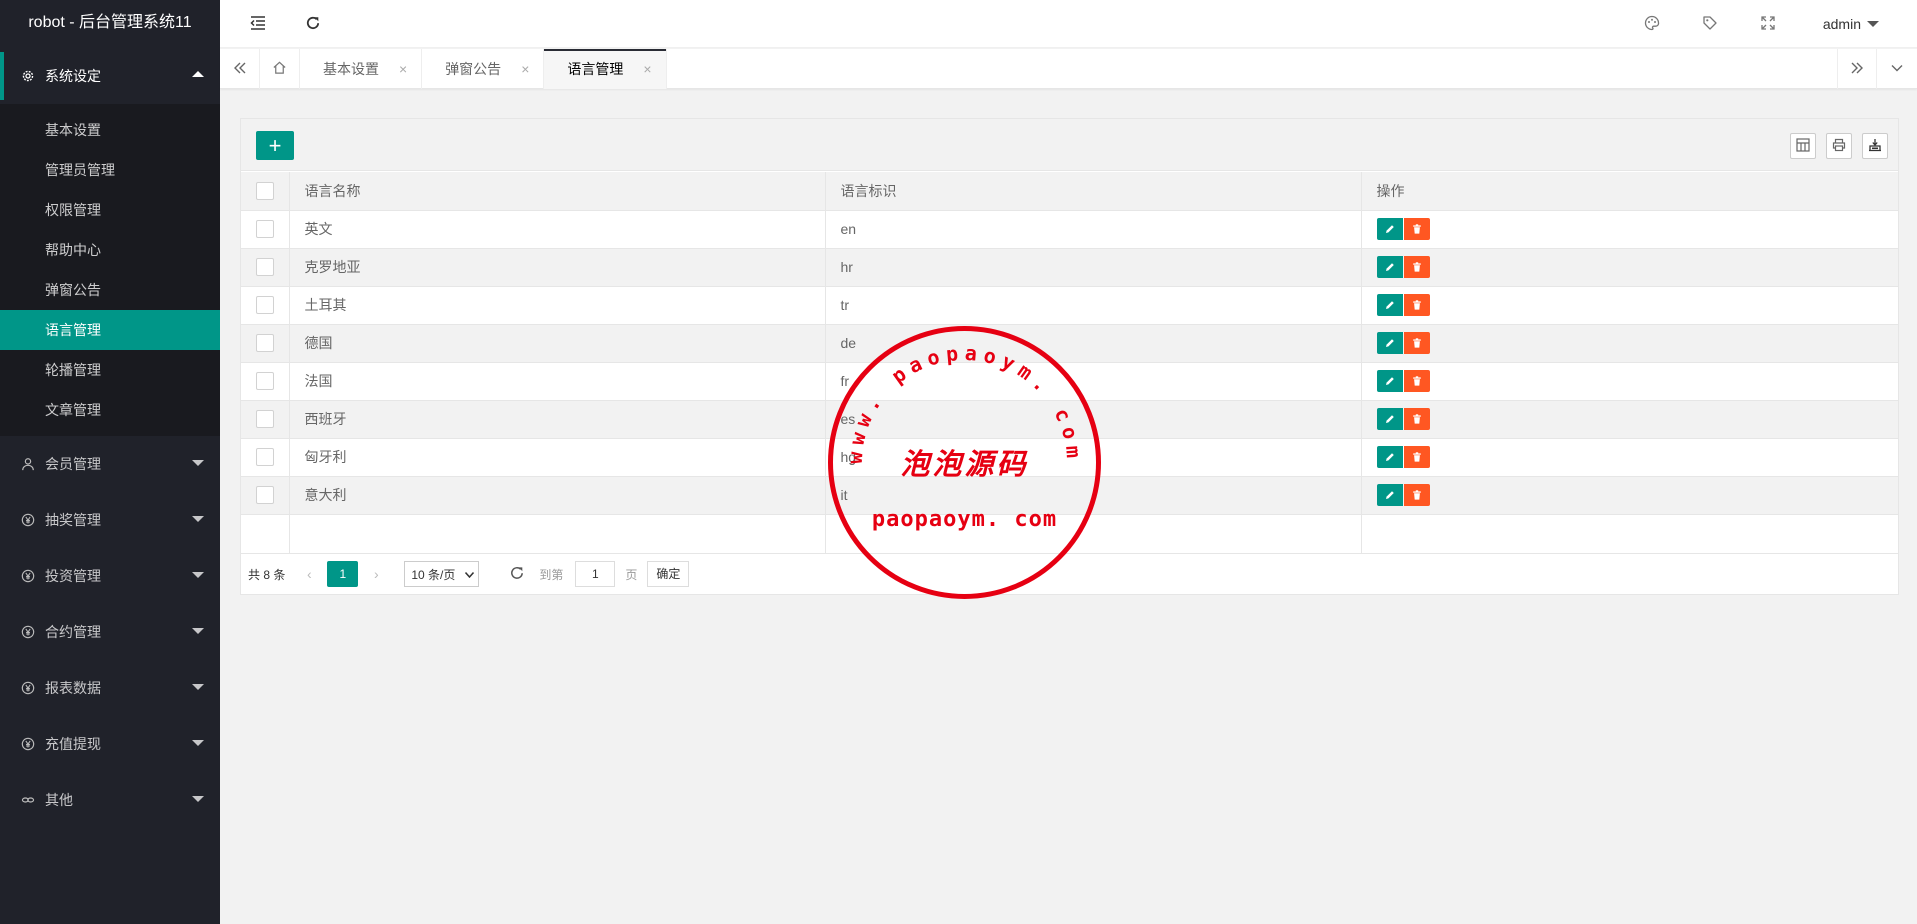 The height and width of the screenshot is (924, 1917). Describe the element at coordinates (110, 330) in the screenshot. I see `sidebar-item-language: 语言管理` at that location.